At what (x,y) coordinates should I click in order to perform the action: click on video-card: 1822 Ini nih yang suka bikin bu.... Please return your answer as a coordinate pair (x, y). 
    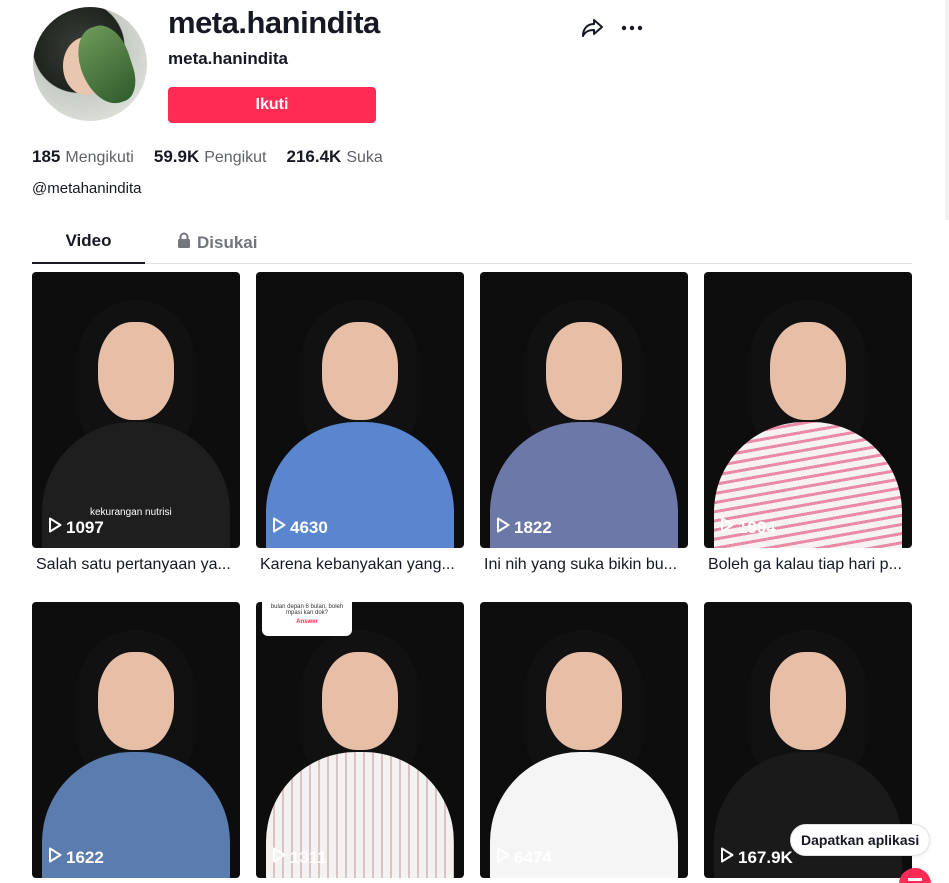
    Looking at the image, I should click on (584, 423).